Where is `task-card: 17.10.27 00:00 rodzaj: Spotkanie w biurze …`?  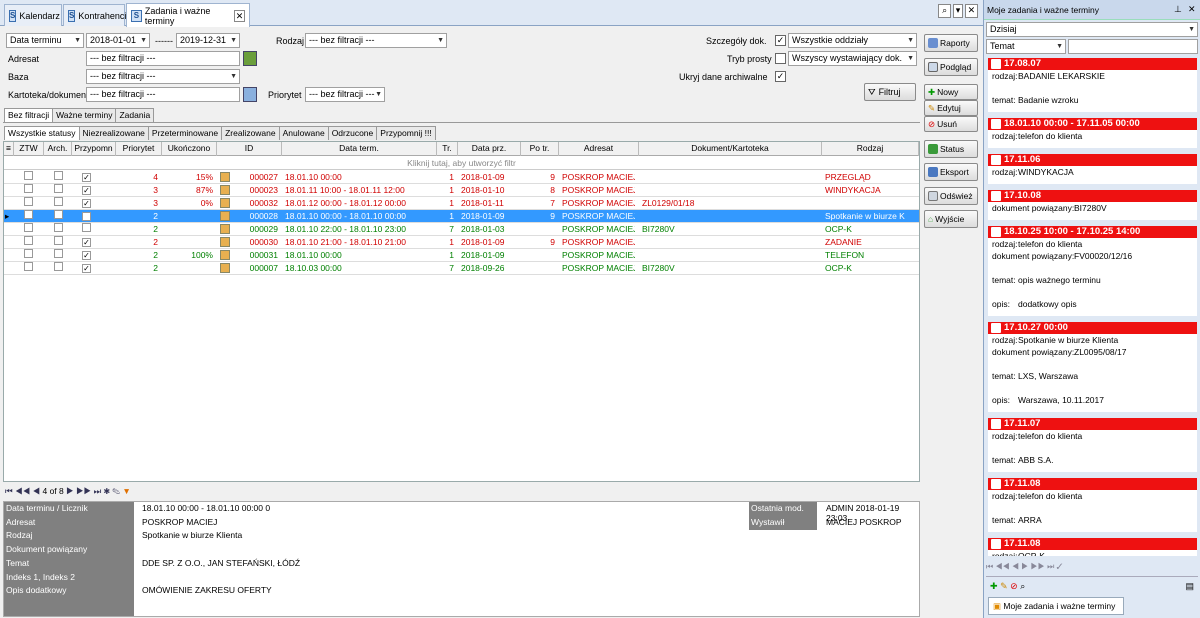 task-card: 17.10.27 00:00 rodzaj: Spotkanie w biurze … is located at coordinates (1092, 367).